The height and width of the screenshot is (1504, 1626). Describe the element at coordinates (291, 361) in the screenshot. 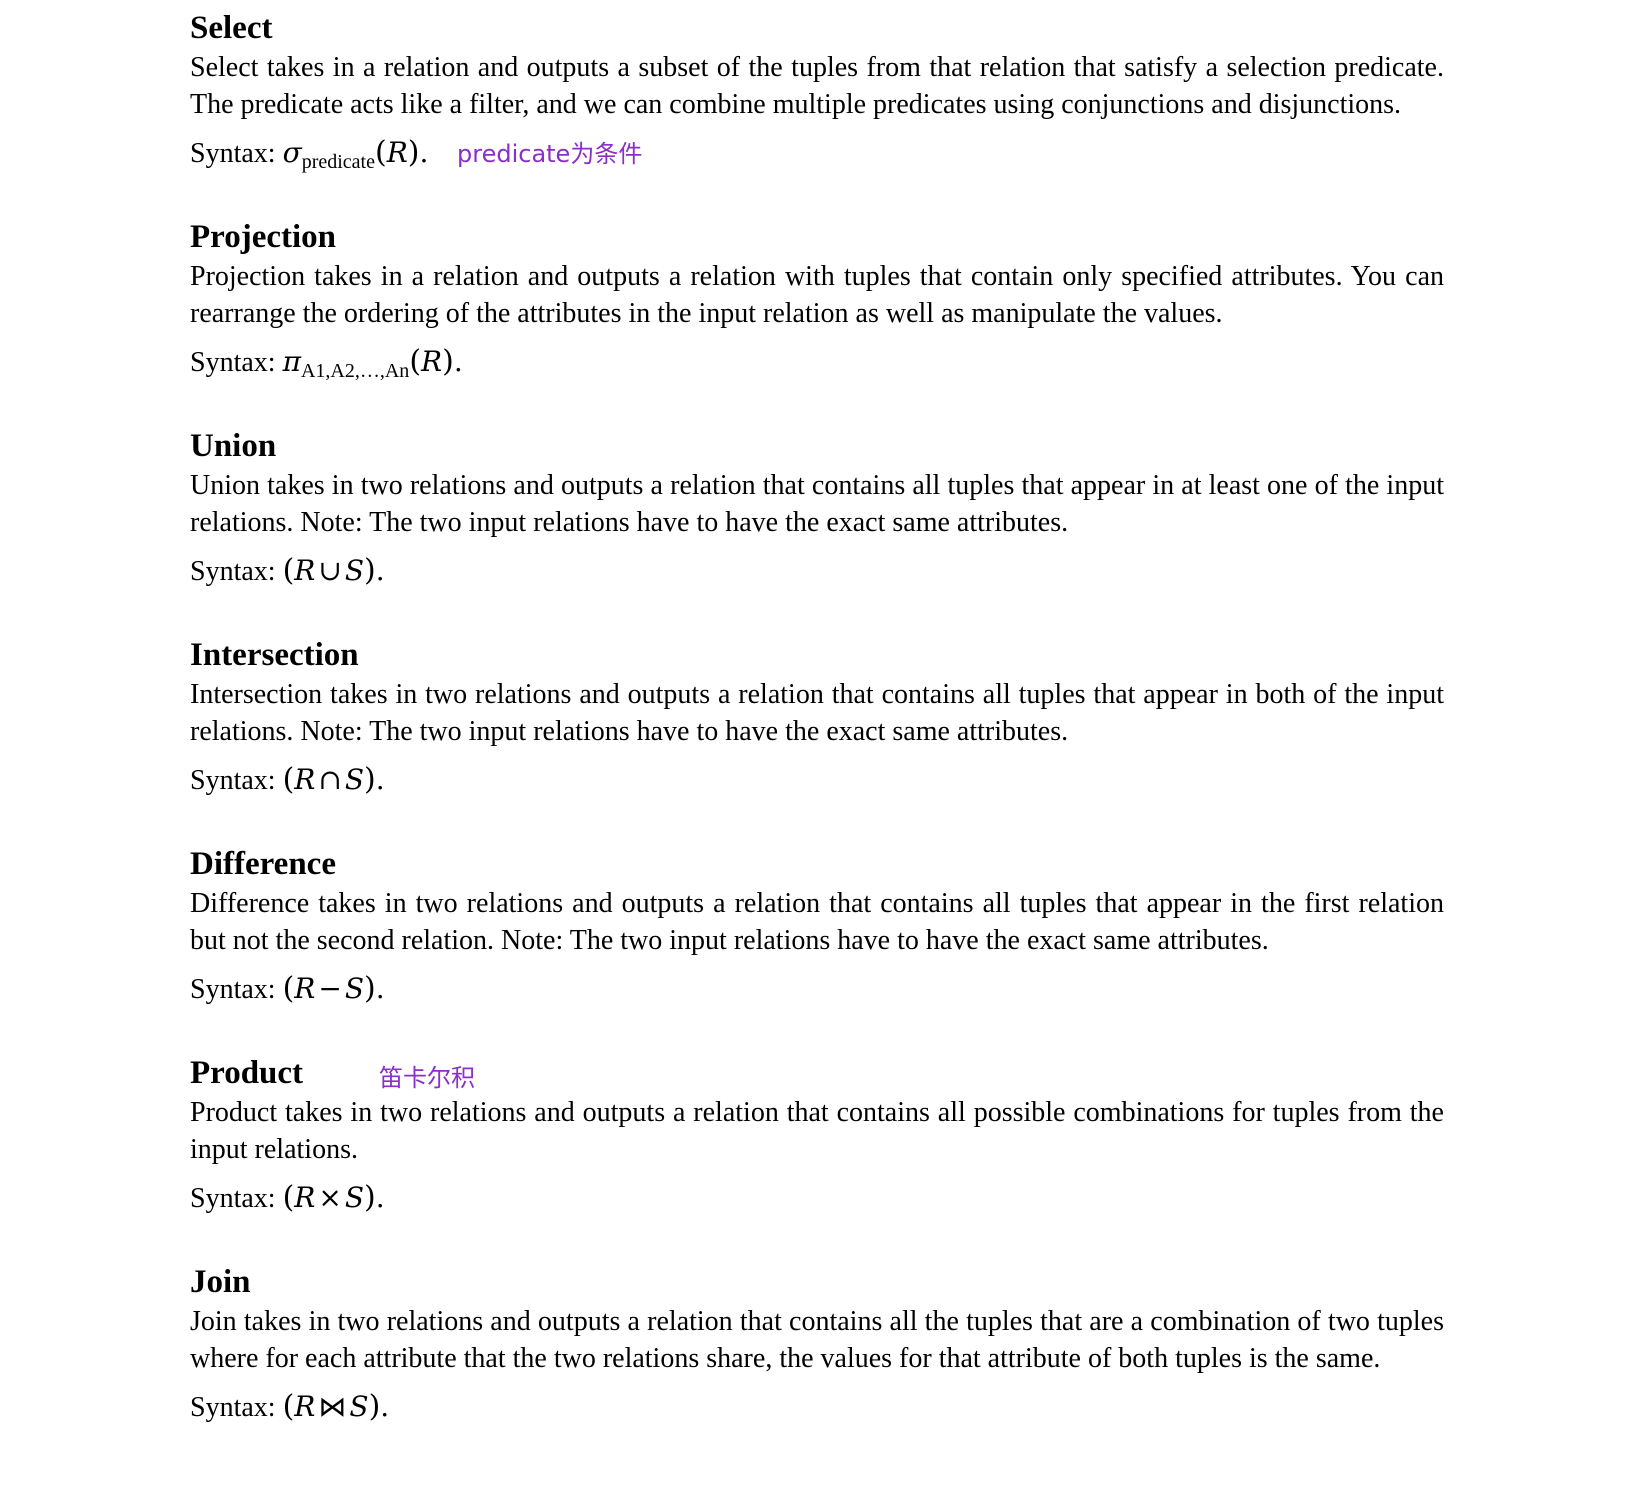

I see `pi-symbol: π` at that location.